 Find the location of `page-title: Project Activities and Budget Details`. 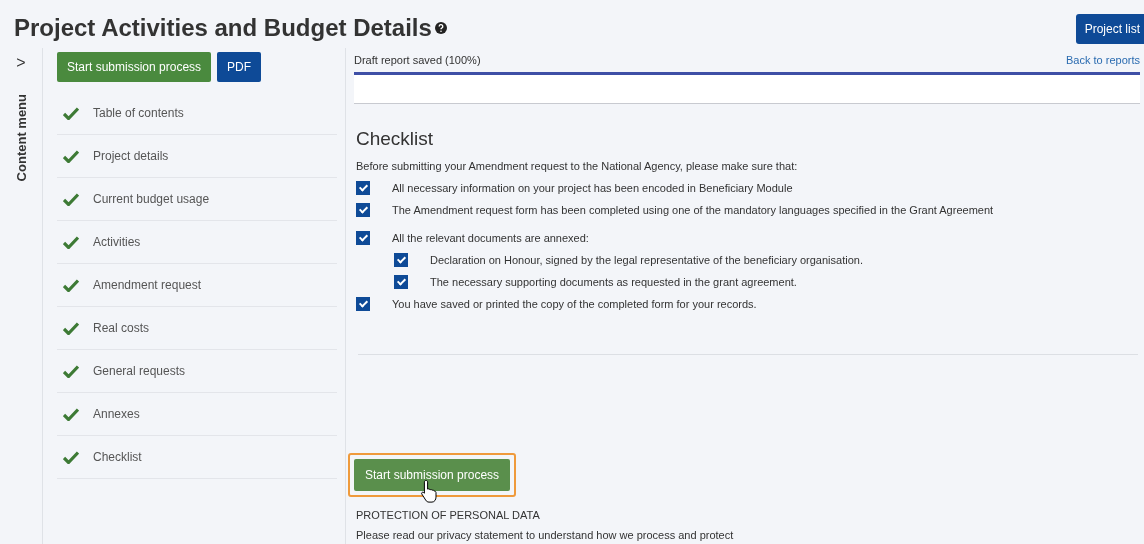

page-title: Project Activities and Budget Details is located at coordinates (223, 28).